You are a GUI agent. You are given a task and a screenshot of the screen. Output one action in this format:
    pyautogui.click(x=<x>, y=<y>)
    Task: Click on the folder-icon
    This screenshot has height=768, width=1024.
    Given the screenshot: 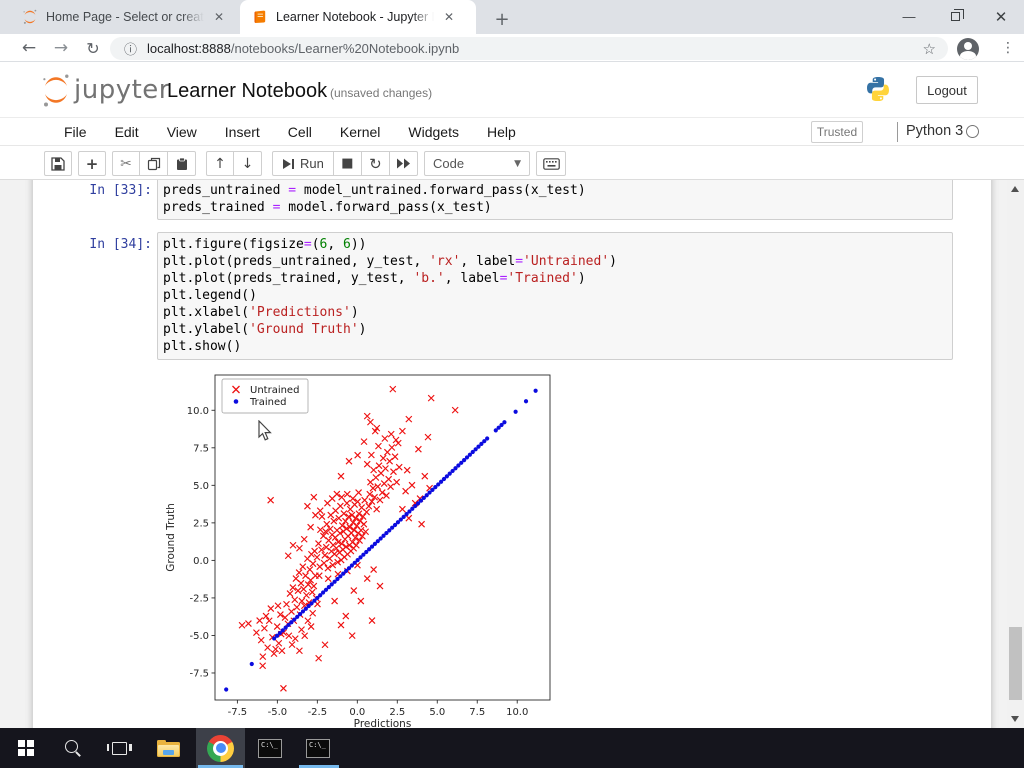 What is the action you would take?
    pyautogui.click(x=168, y=748)
    